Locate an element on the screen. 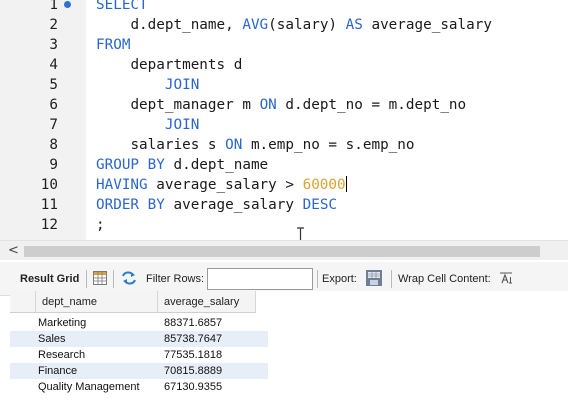  sql-keyword: SELECT is located at coordinates (122, 6).